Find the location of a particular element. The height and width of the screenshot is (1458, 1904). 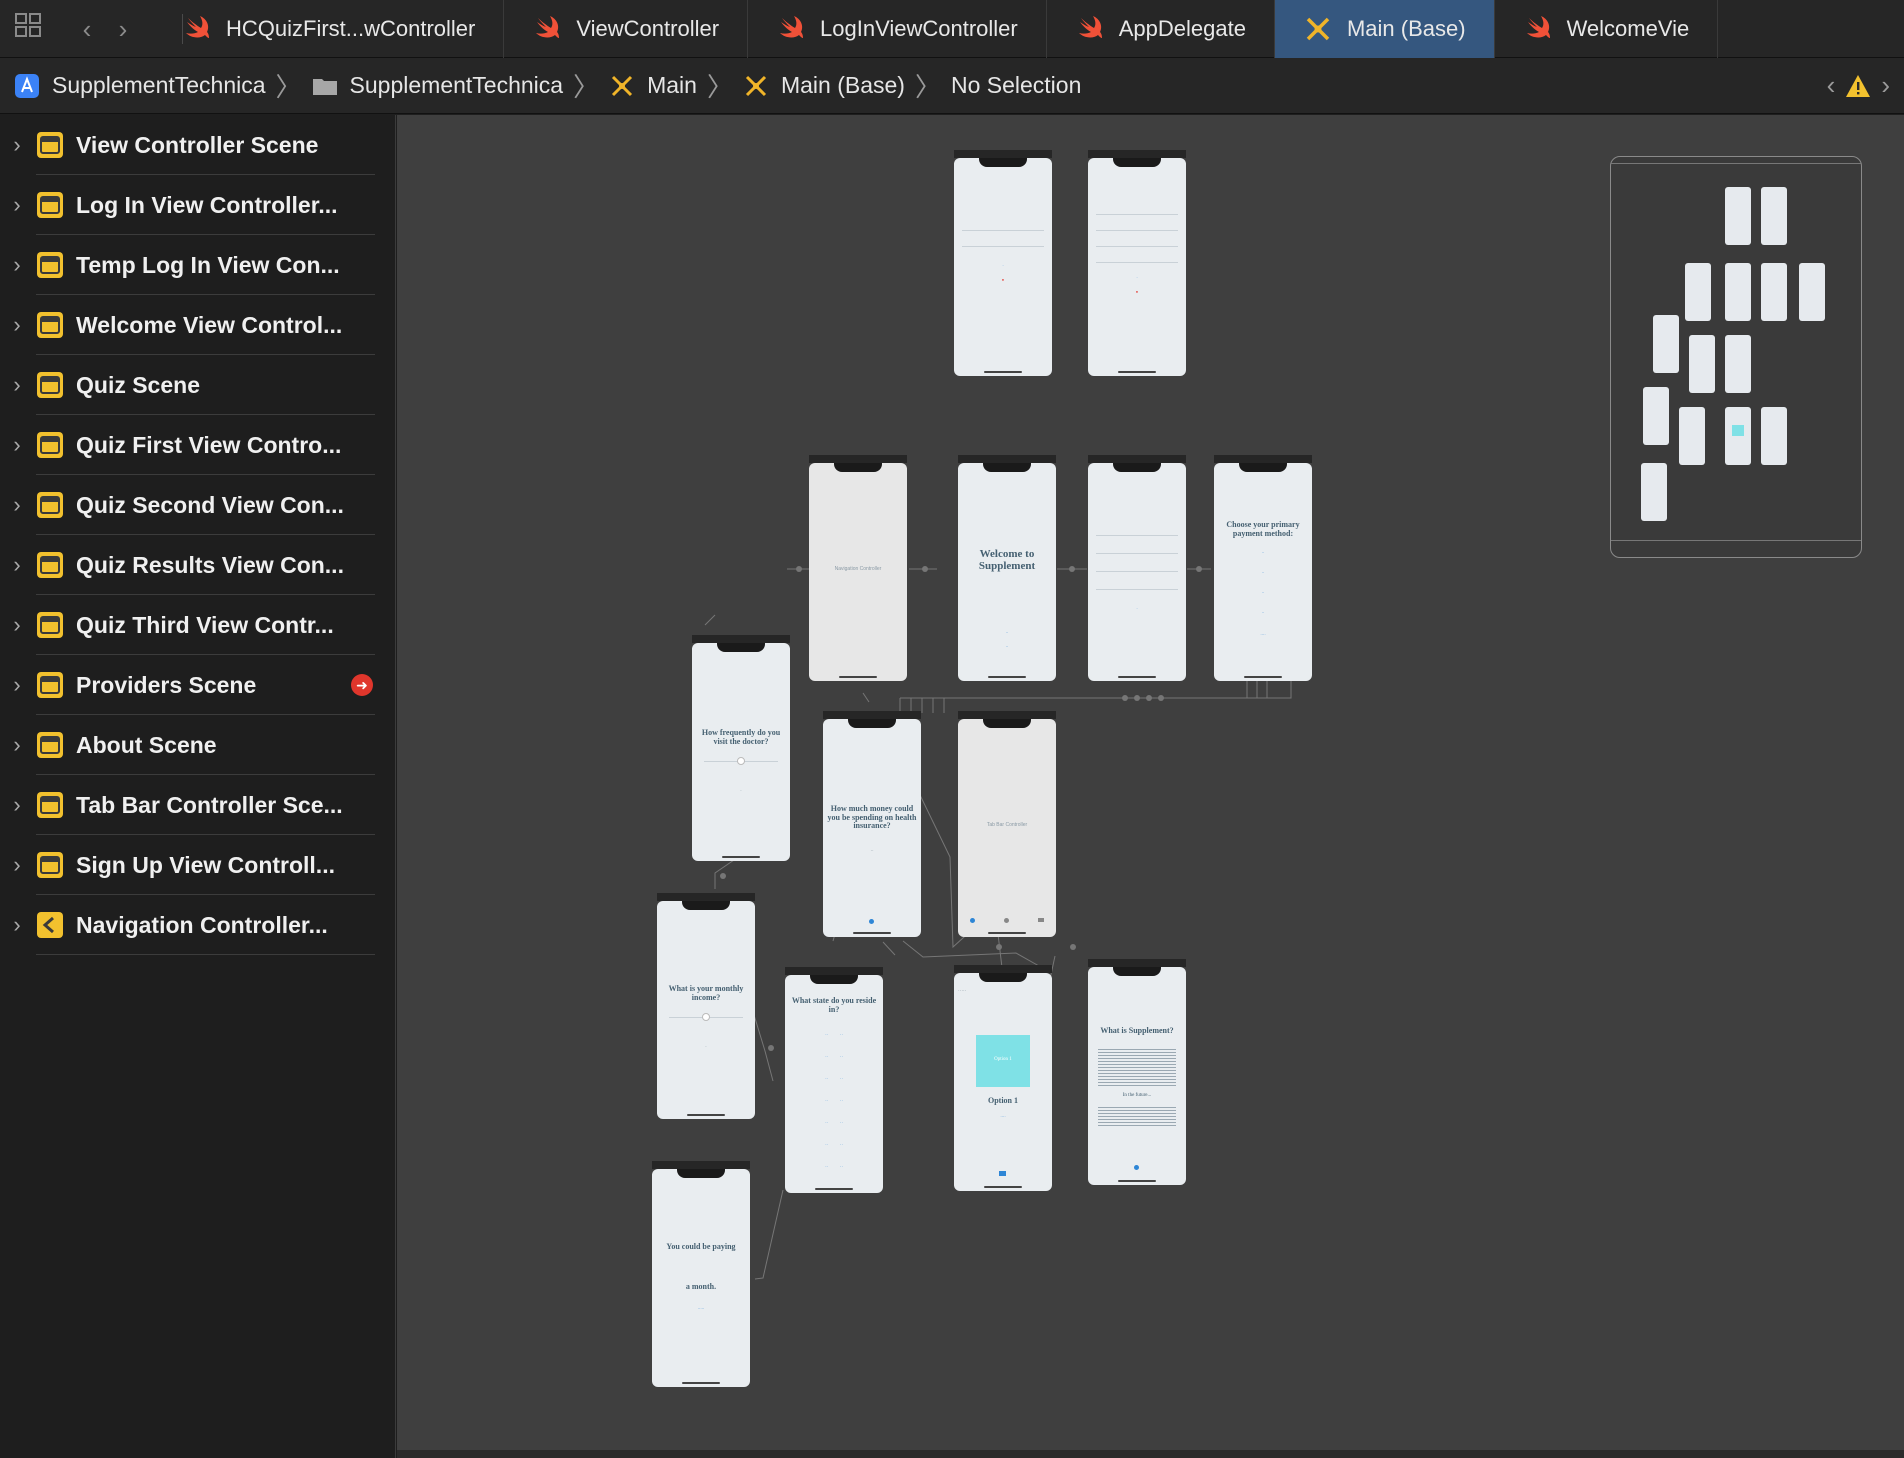

view-controller-scene: · ● is located at coordinates (1003, 267).